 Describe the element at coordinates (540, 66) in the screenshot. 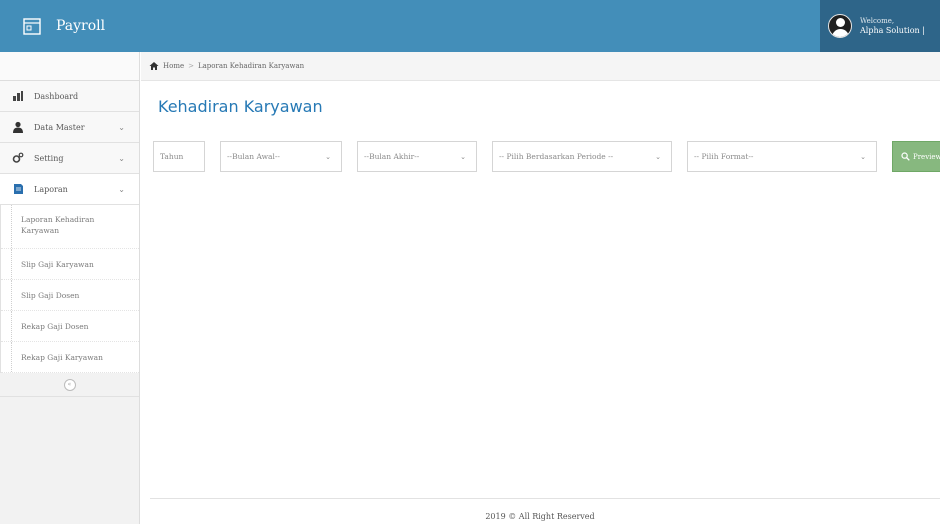

I see `breadcrumb: Home > Laporan Kehadiran Karyawan` at that location.